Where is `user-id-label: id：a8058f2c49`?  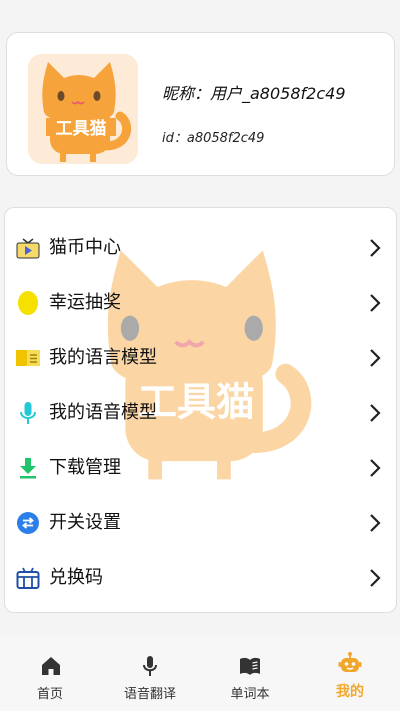 user-id-label: id：a8058f2c49 is located at coordinates (213, 138).